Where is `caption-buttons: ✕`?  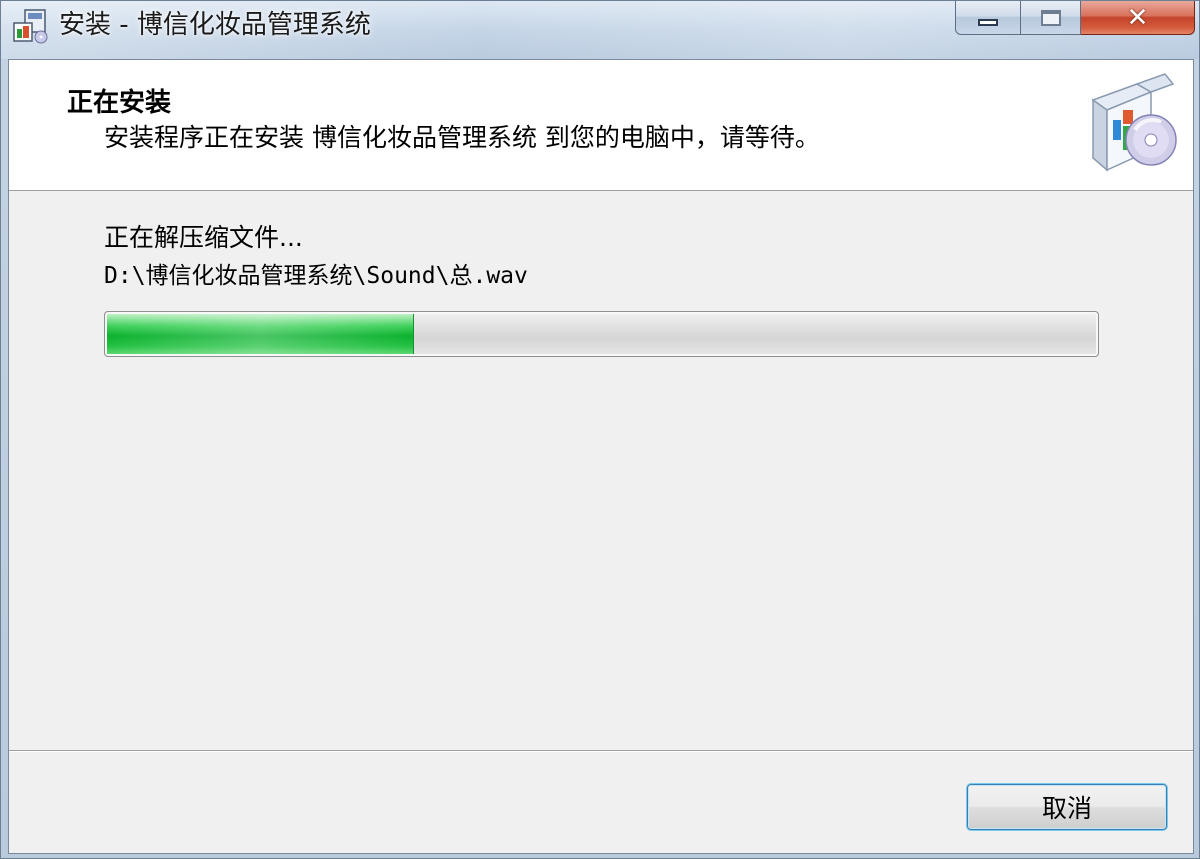
caption-buttons: ✕ is located at coordinates (1075, 18).